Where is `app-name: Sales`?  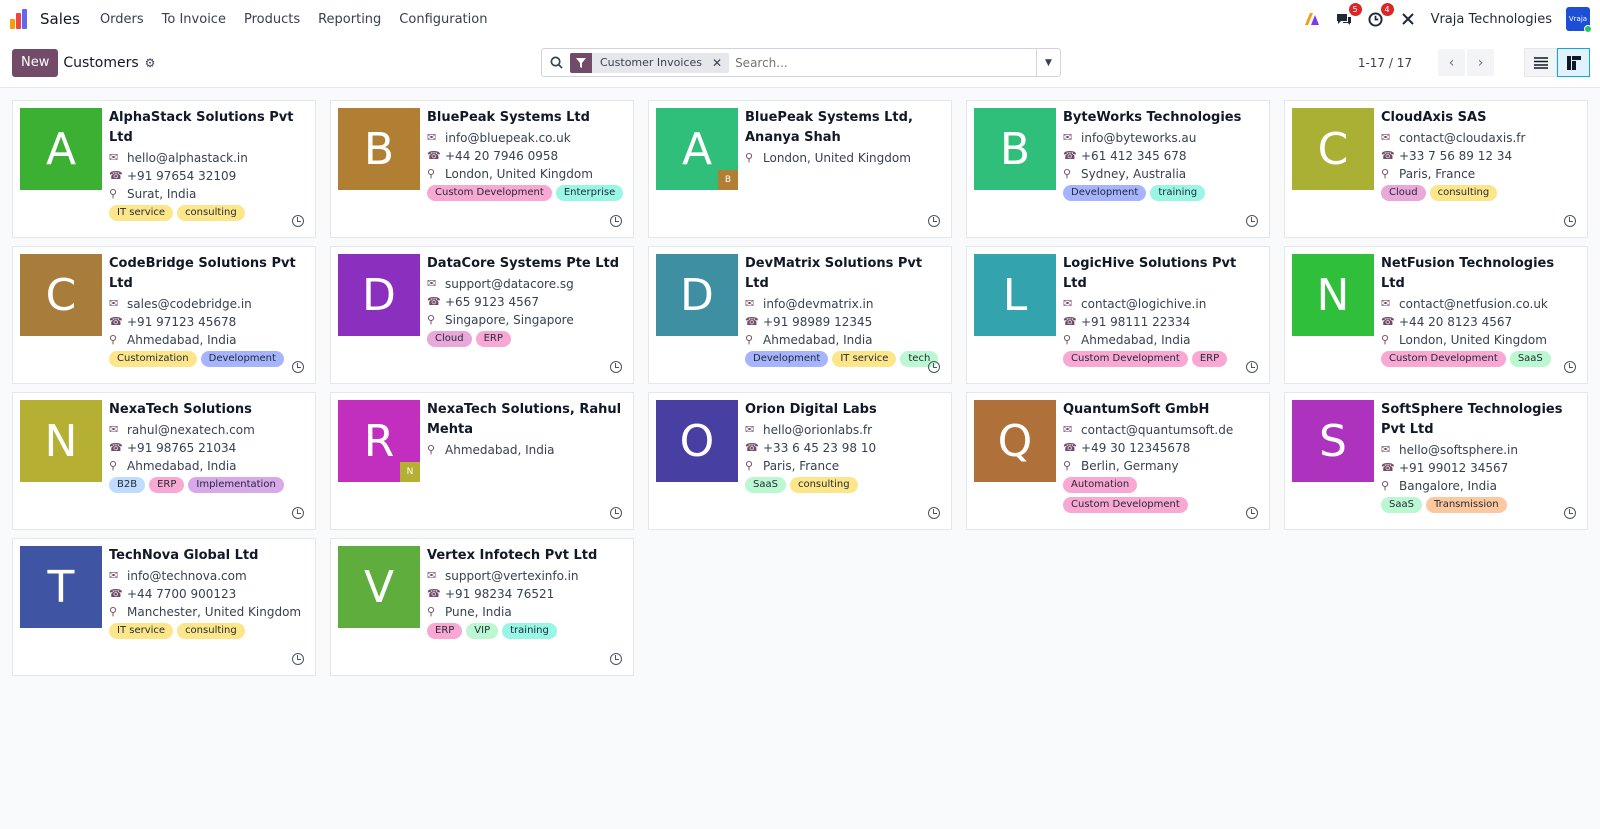
app-name: Sales is located at coordinates (60, 19).